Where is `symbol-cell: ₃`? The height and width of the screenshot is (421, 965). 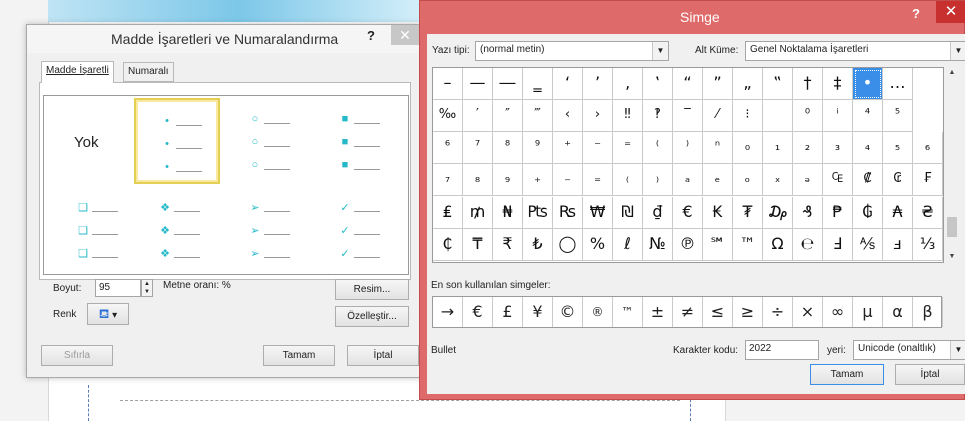 symbol-cell: ₃ is located at coordinates (838, 148).